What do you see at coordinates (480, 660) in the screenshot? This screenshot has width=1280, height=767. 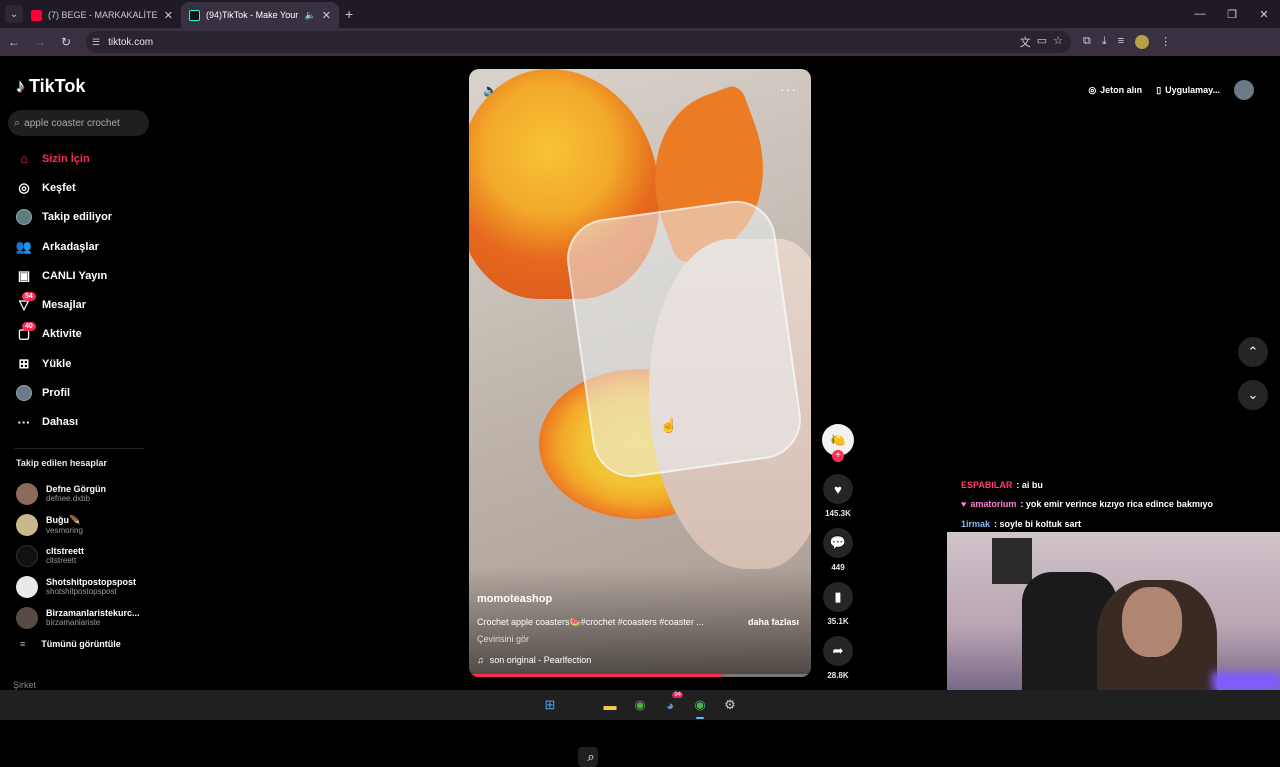 I see `music-note-icon: ♫` at bounding box center [480, 660].